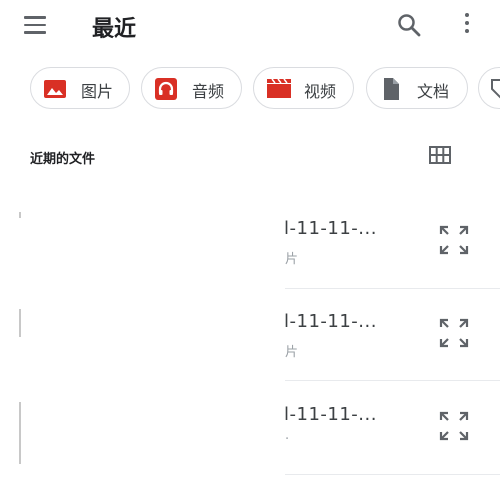  I want to click on chip-images-label: 图片, so click(97, 91).